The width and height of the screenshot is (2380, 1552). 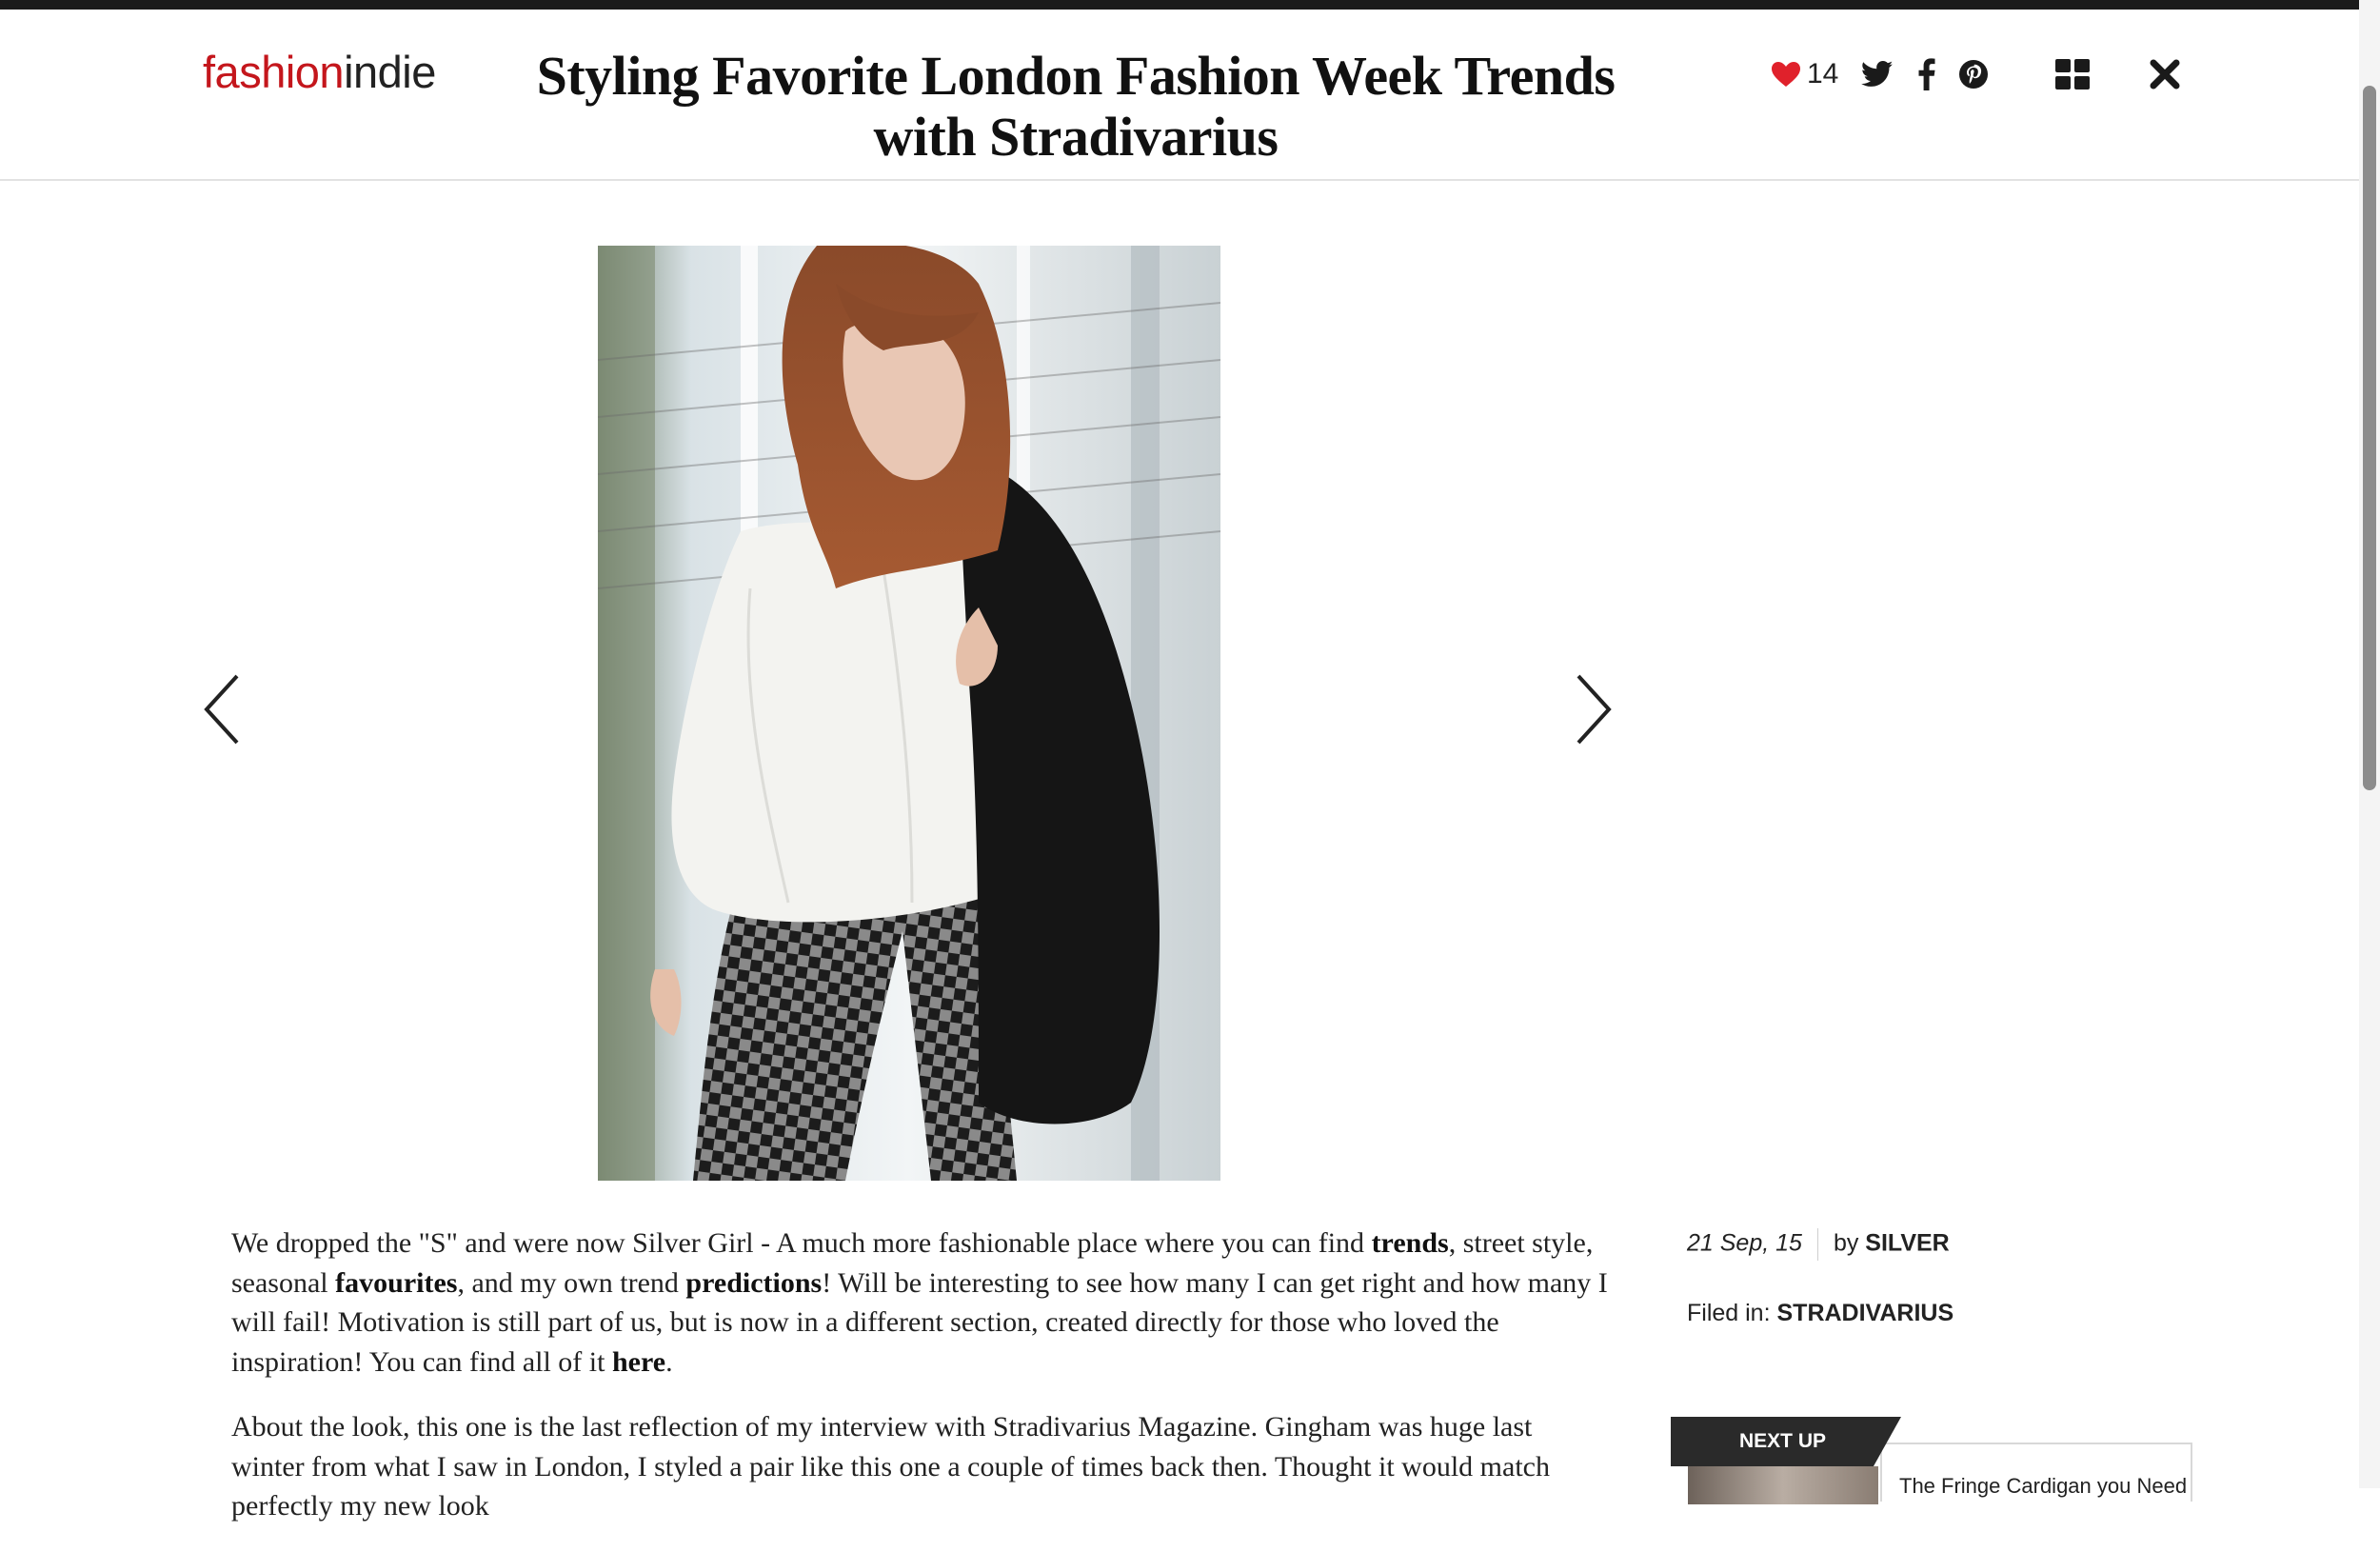 I want to click on article-text: ., so click(x=669, y=1362).